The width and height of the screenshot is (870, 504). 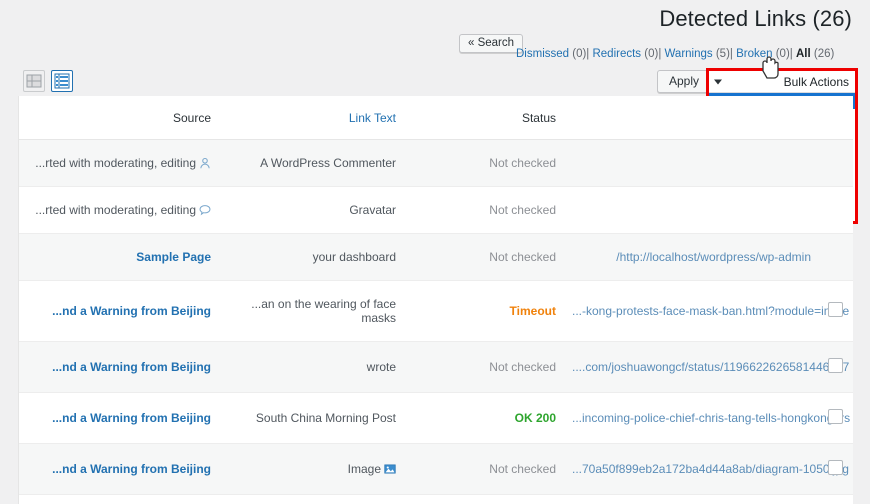 I want to click on bulk-actions-selected-label: Bulk Actions, so click(x=816, y=81).